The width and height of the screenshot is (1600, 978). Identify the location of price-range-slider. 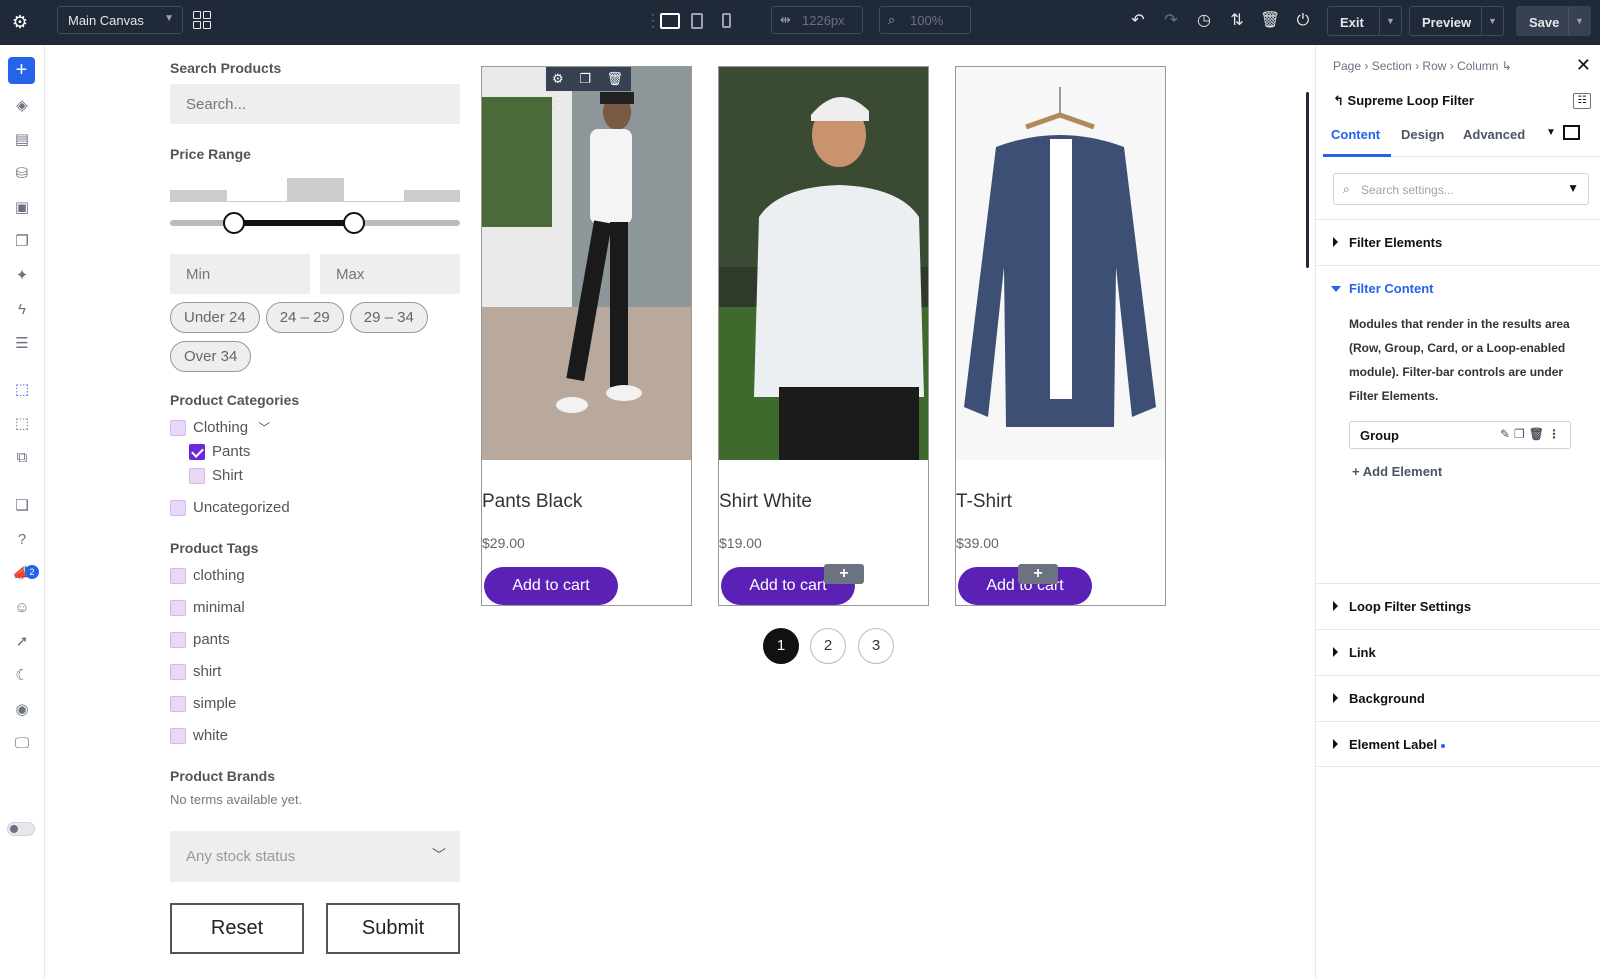
(315, 202).